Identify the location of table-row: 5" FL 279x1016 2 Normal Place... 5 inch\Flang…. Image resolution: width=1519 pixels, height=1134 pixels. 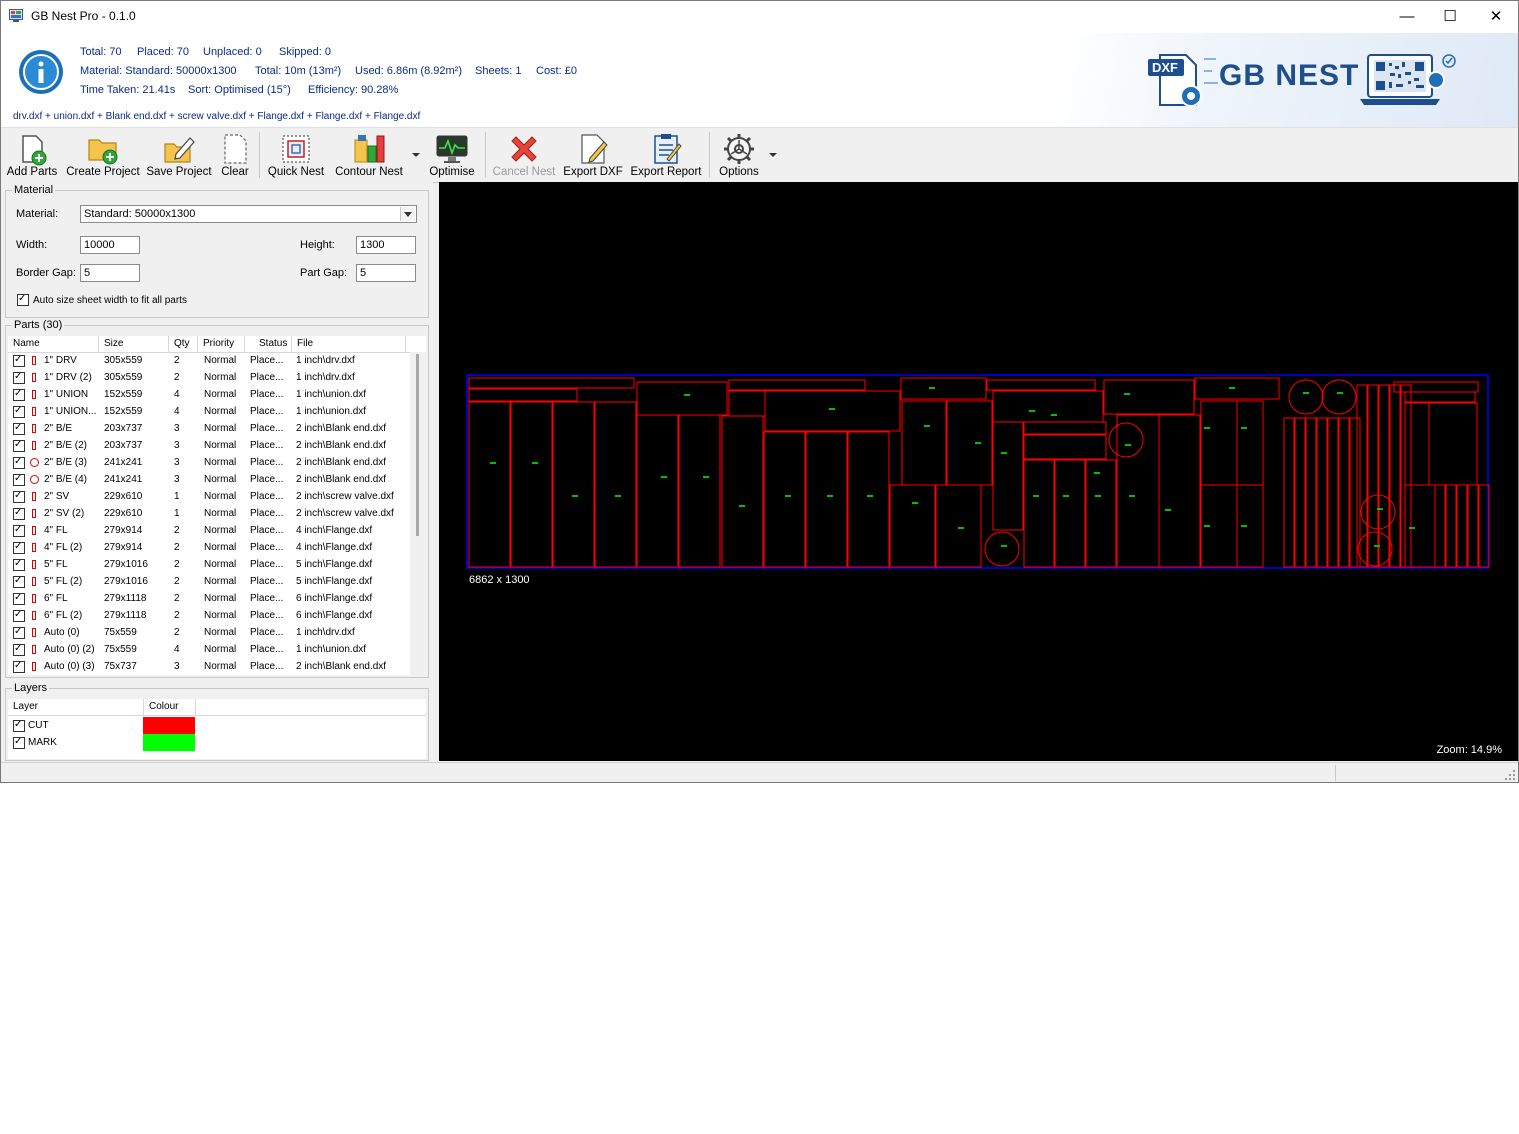
(209, 564).